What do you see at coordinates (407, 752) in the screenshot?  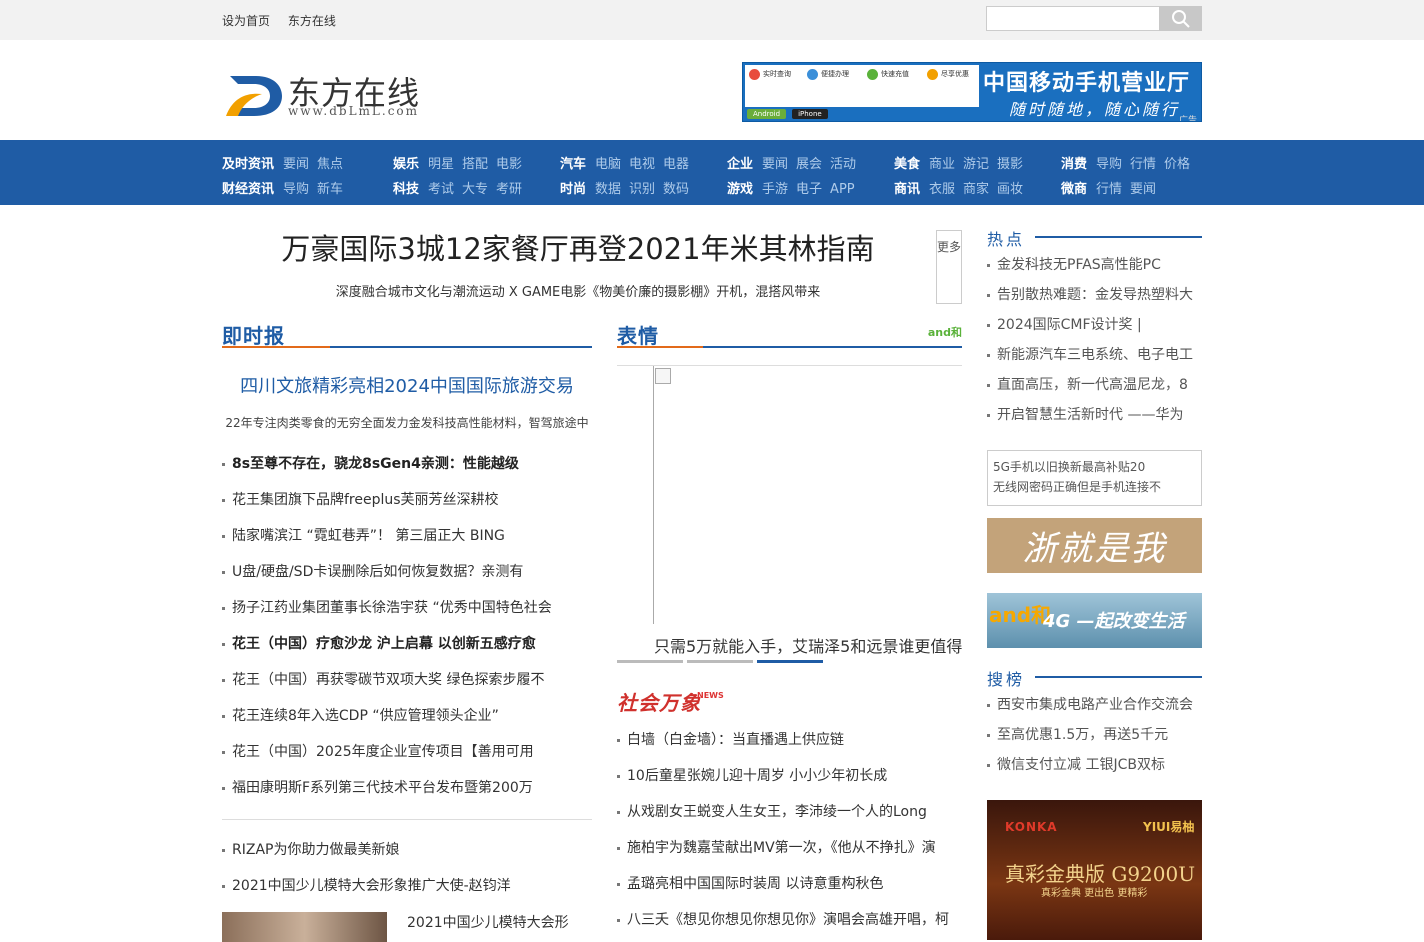 I see `list-item: 花王（中国）2025年度企业宣传项目【善用可用` at bounding box center [407, 752].